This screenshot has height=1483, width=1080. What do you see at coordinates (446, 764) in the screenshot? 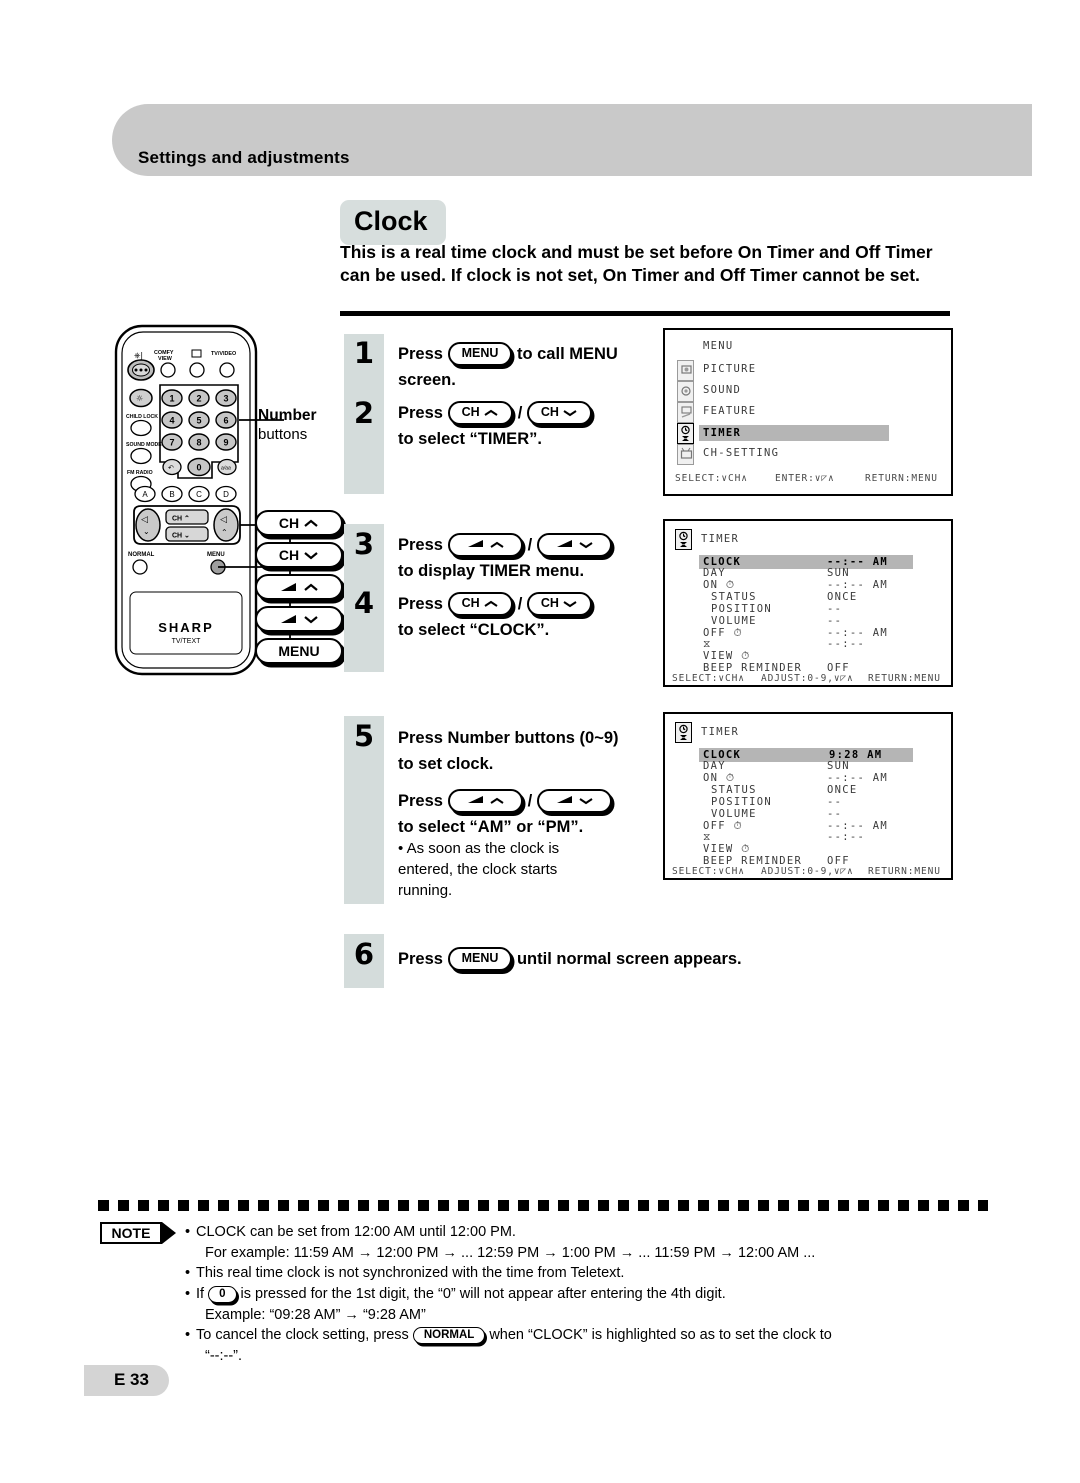
I see `step-5-line2: to set clock.` at bounding box center [446, 764].